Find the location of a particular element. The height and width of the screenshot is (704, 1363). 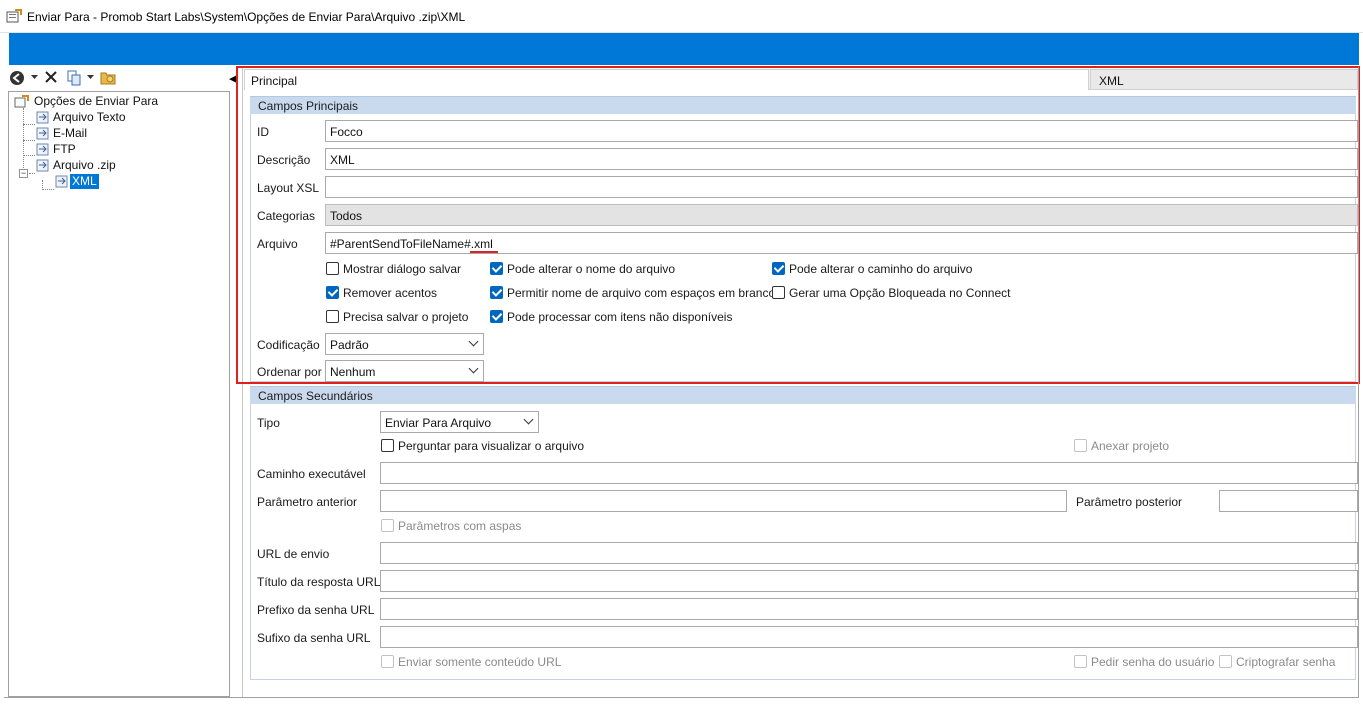

send-options-icon is located at coordinates (21, 101).